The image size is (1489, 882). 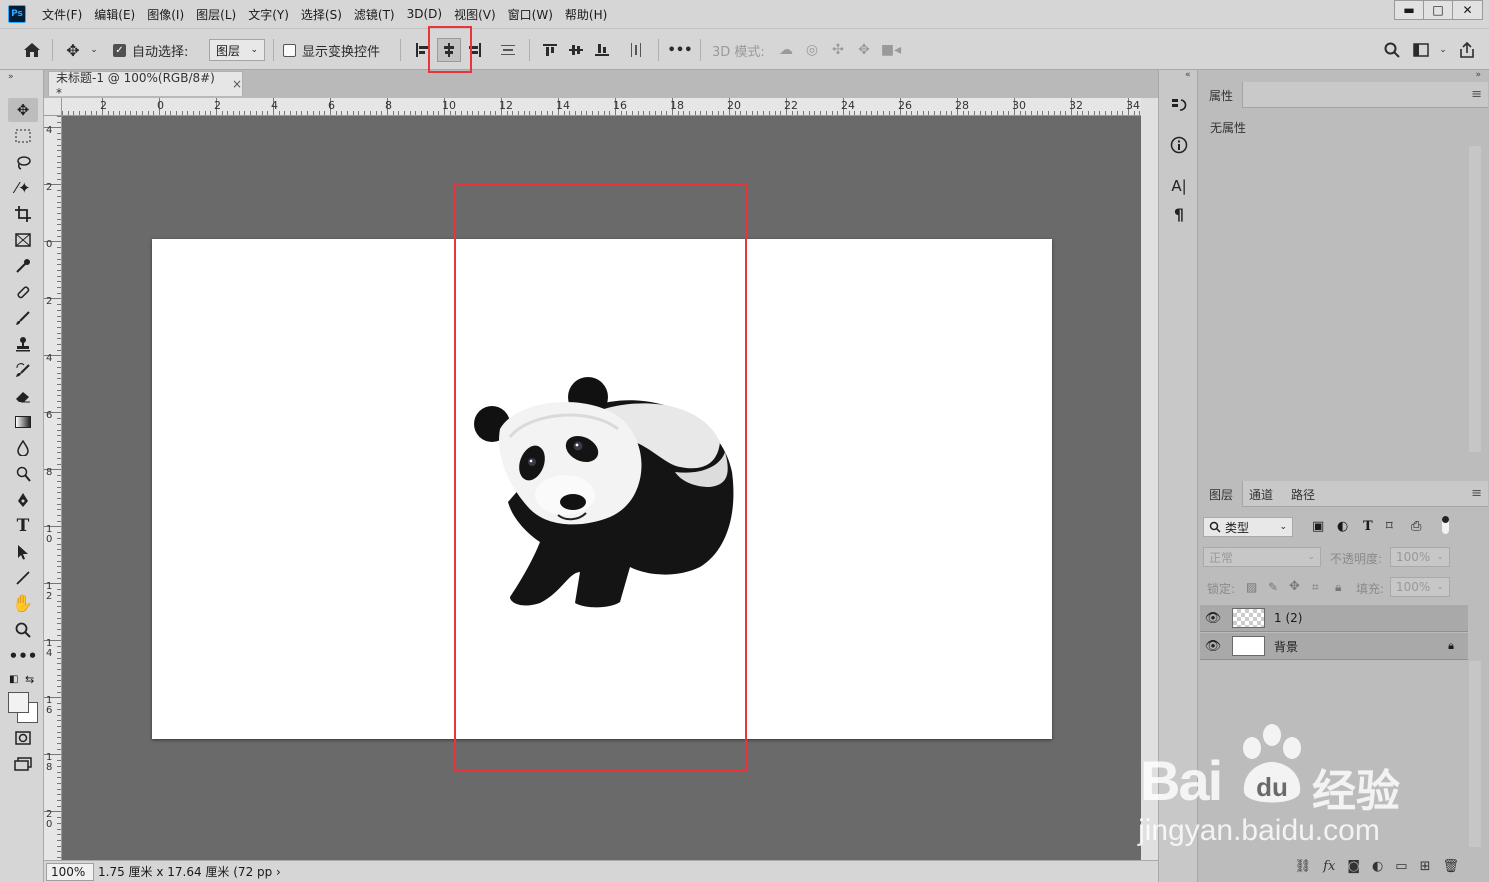 I want to click on auto-select-checkbox: ✓ 自动选择:, so click(x=150, y=50).